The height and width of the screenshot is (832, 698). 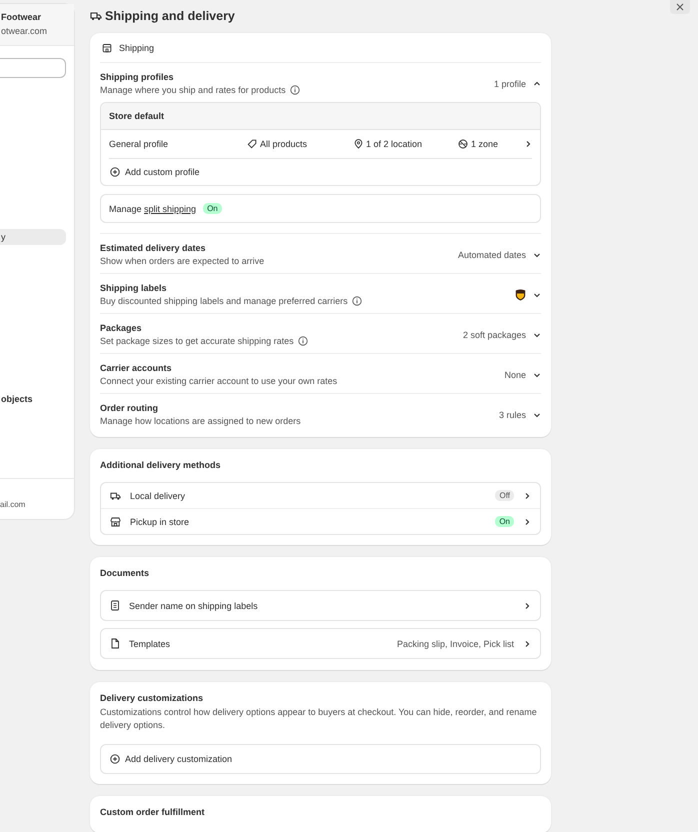 I want to click on nav-item: objects, so click(x=33, y=399).